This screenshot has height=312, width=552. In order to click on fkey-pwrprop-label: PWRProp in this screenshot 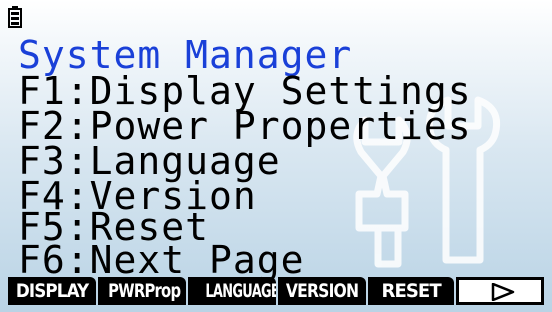, I will do `click(144, 291)`.